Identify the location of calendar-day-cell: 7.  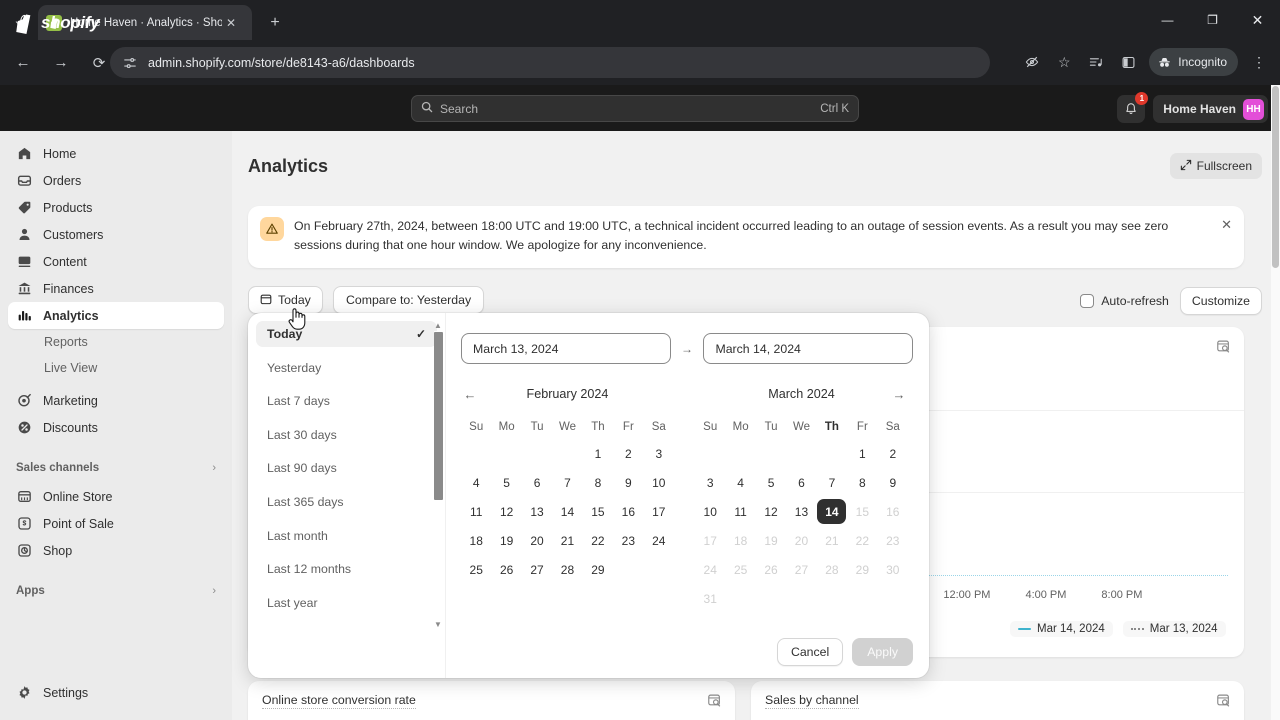
(832, 482).